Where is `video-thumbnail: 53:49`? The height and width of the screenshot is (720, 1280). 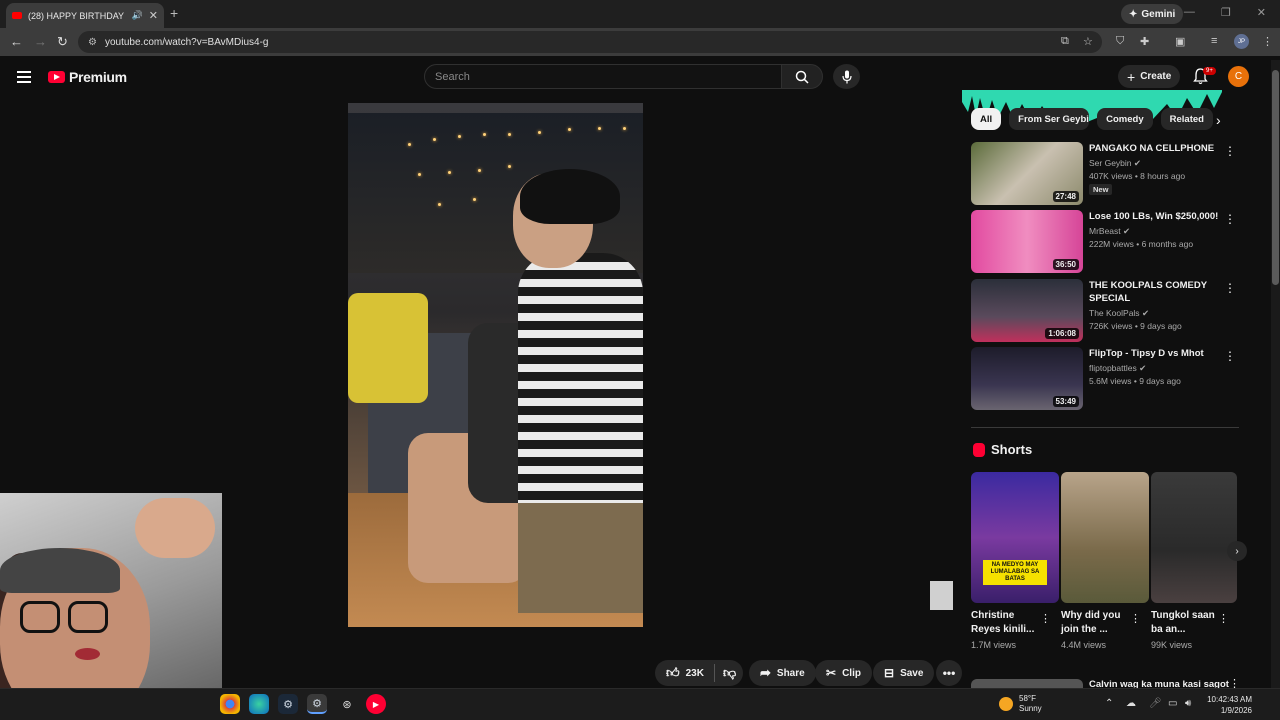 video-thumbnail: 53:49 is located at coordinates (1027, 378).